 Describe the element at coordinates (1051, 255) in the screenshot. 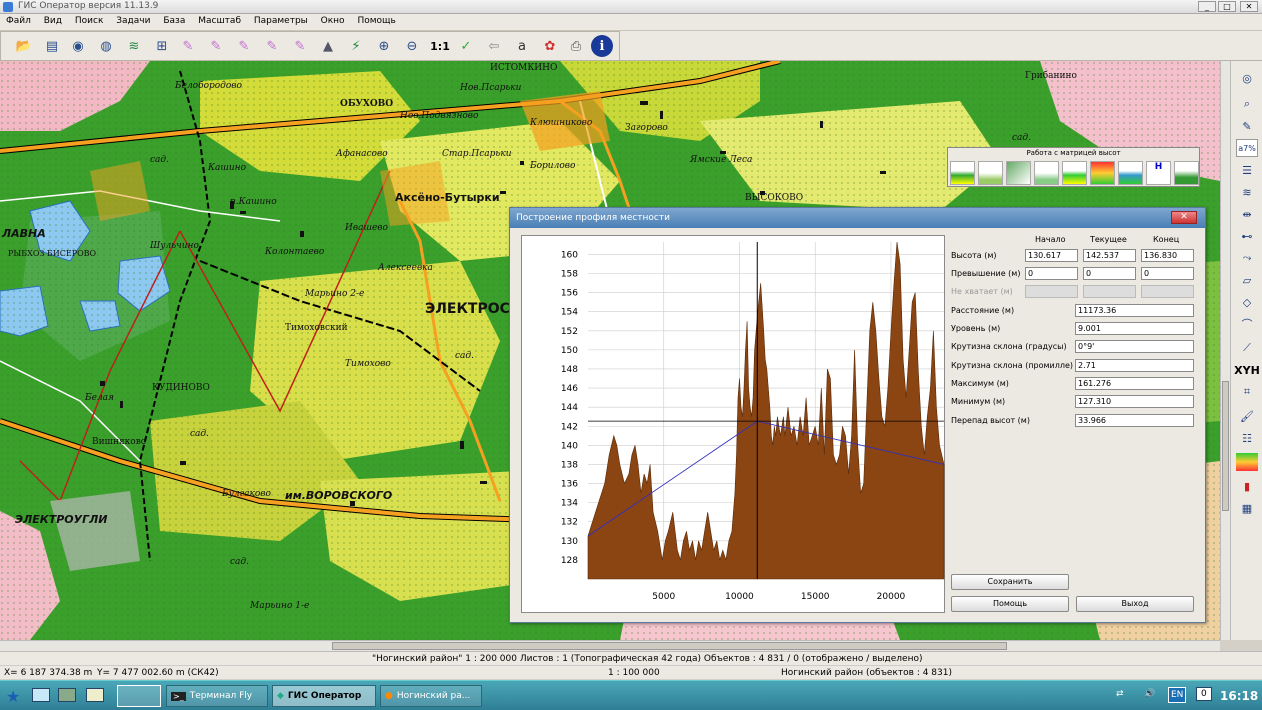

I see `height-start-field: 130.617` at that location.